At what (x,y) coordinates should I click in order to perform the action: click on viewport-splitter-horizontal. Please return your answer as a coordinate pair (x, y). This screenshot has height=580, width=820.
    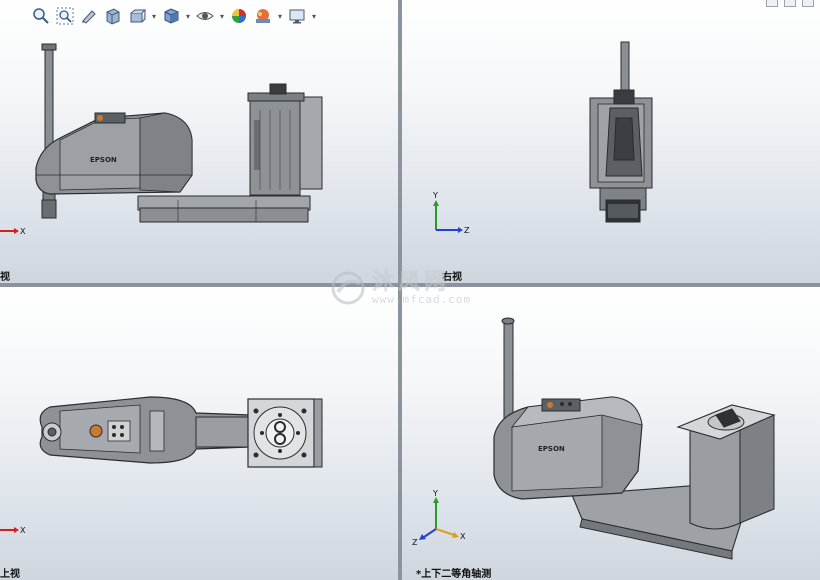
    Looking at the image, I should click on (410, 285).